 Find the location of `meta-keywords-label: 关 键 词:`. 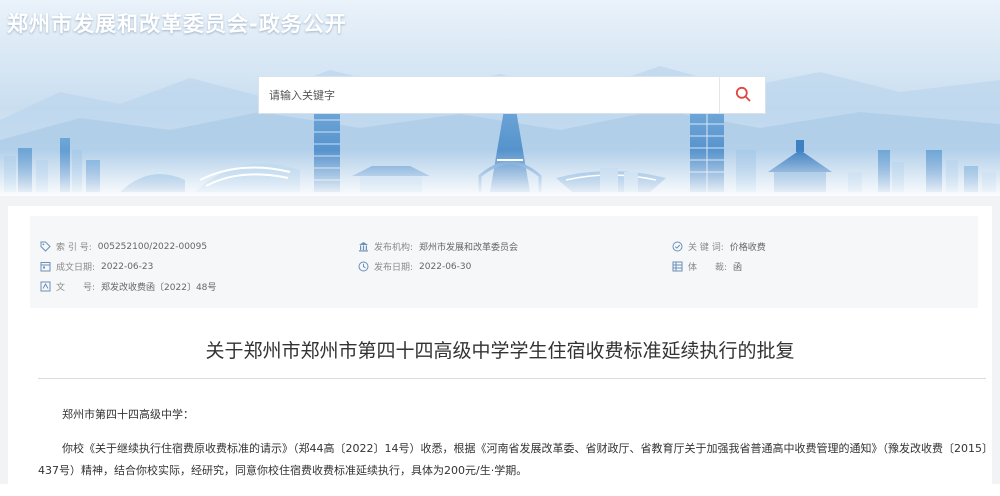

meta-keywords-label: 关 键 词: is located at coordinates (706, 248).